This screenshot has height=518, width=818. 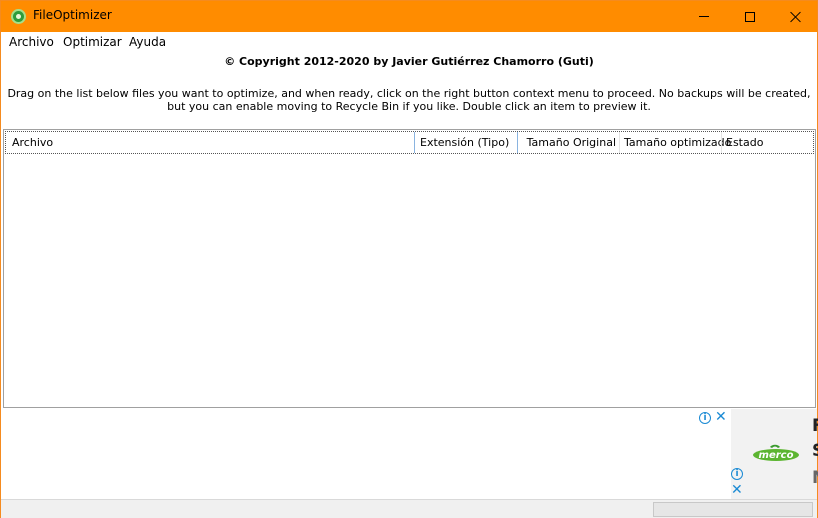 I want to click on menu-optimizar: Optimizar, so click(x=92, y=42).